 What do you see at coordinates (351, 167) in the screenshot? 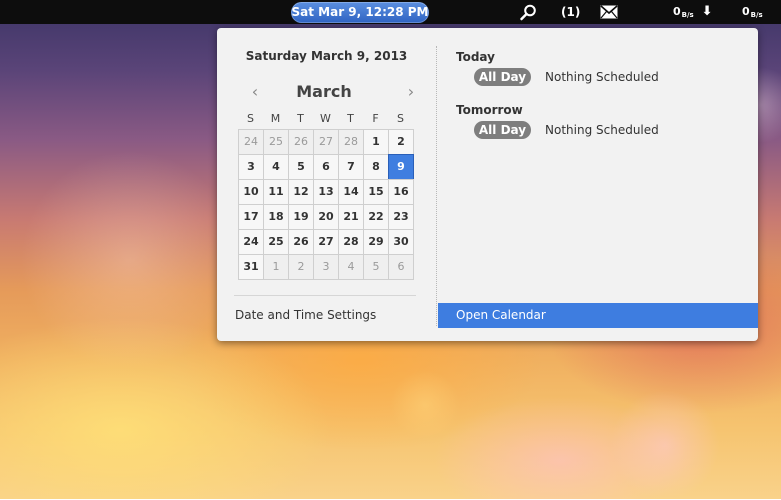
I see `calendar-day: 7` at bounding box center [351, 167].